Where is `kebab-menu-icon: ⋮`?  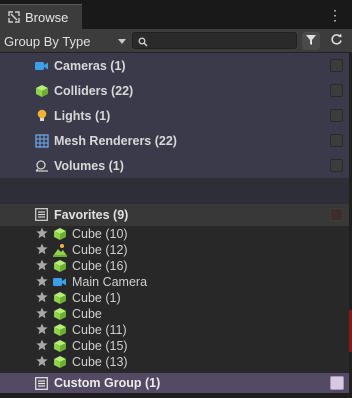
kebab-menu-icon: ⋮ is located at coordinates (335, 15).